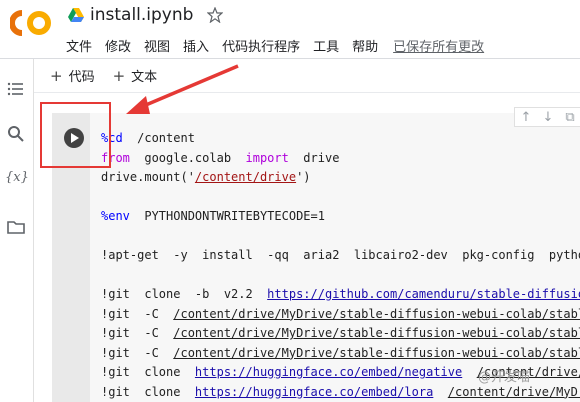 Image resolution: width=580 pixels, height=402 pixels. Describe the element at coordinates (438, 45) in the screenshot. I see `saved-status: 已保存所有更改` at that location.